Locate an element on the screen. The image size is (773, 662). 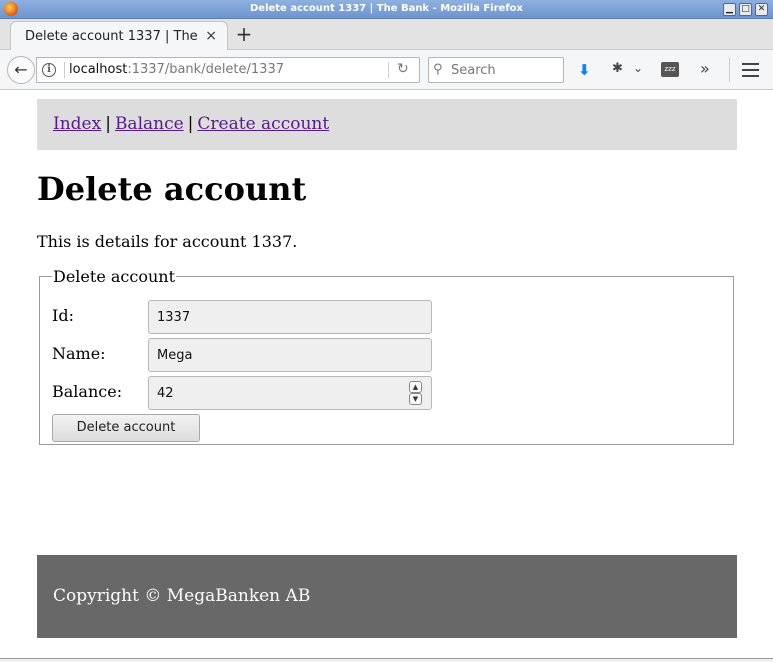
footer-copyright: Copyright © MegaBanken AB is located at coordinates (182, 596).